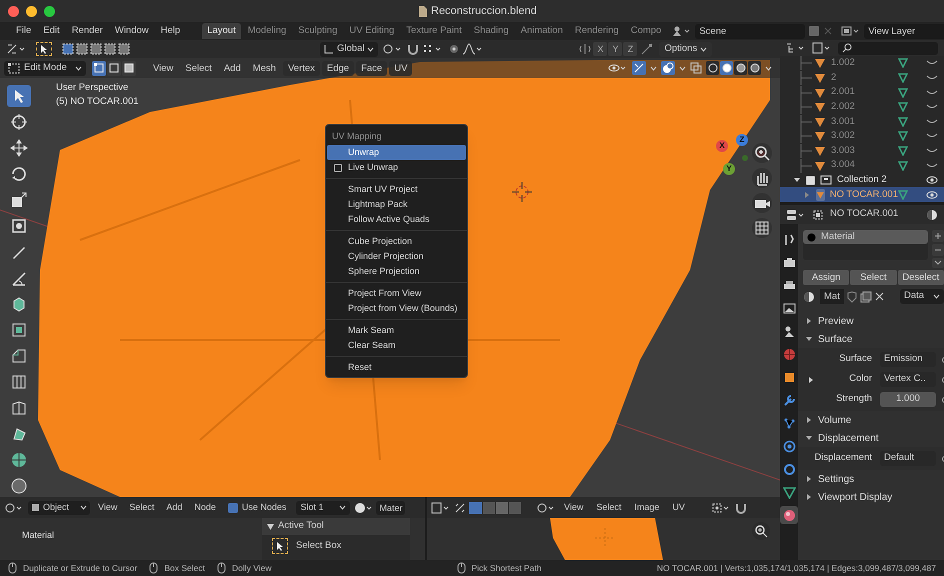 This screenshot has width=944, height=576. I want to click on header-menu: Vertex, so click(301, 68).